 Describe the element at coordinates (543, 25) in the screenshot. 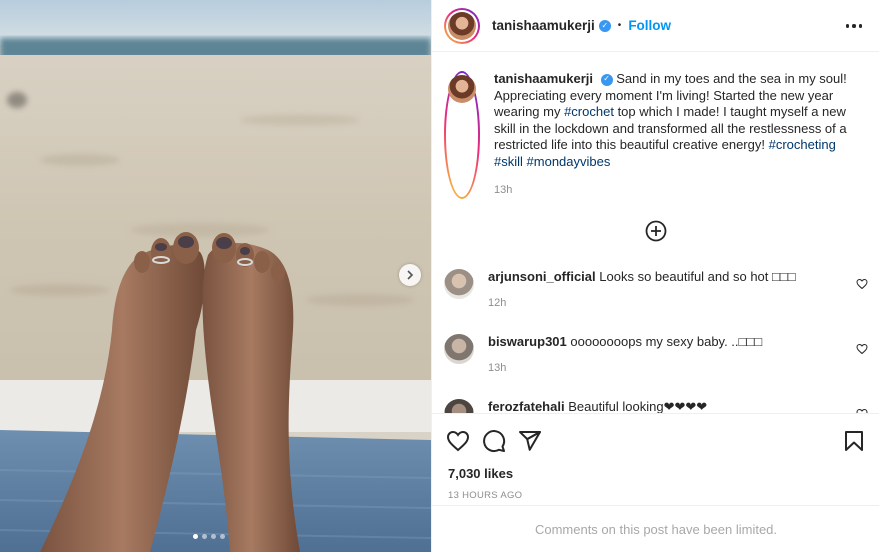

I see `header-username: tanishaamukerji` at that location.